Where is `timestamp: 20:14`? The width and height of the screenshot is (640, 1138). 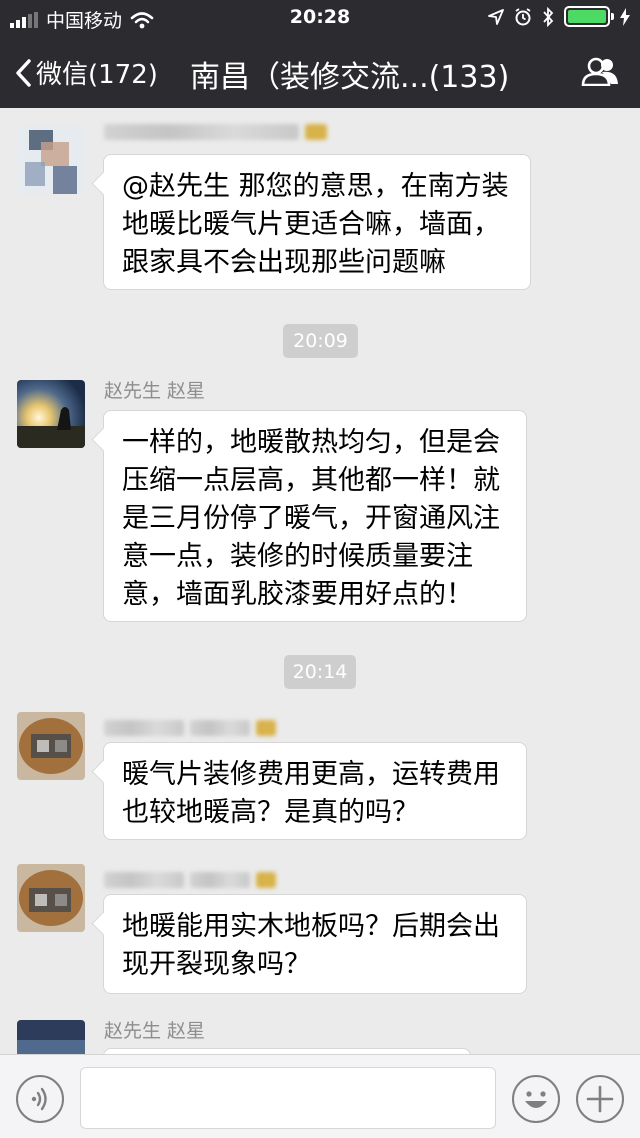 timestamp: 20:14 is located at coordinates (320, 672).